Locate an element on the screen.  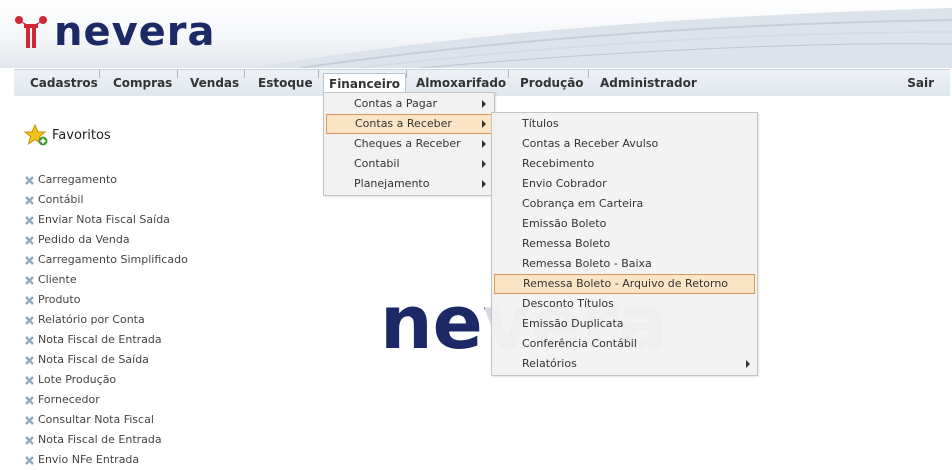
favorite-item: Envio NFe Entrada is located at coordinates (106, 460).